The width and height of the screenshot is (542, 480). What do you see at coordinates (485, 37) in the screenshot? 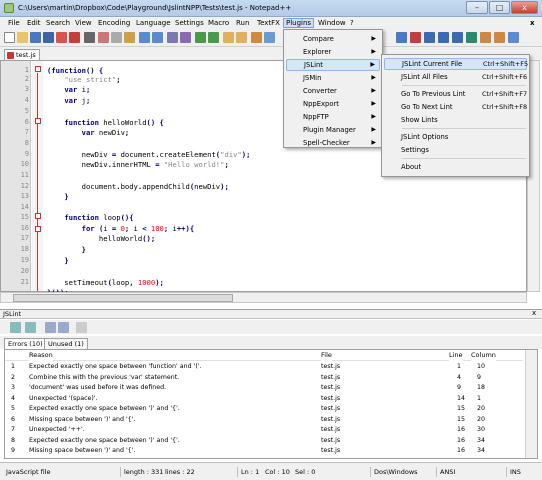
I see `prev-lint-icon` at bounding box center [485, 37].